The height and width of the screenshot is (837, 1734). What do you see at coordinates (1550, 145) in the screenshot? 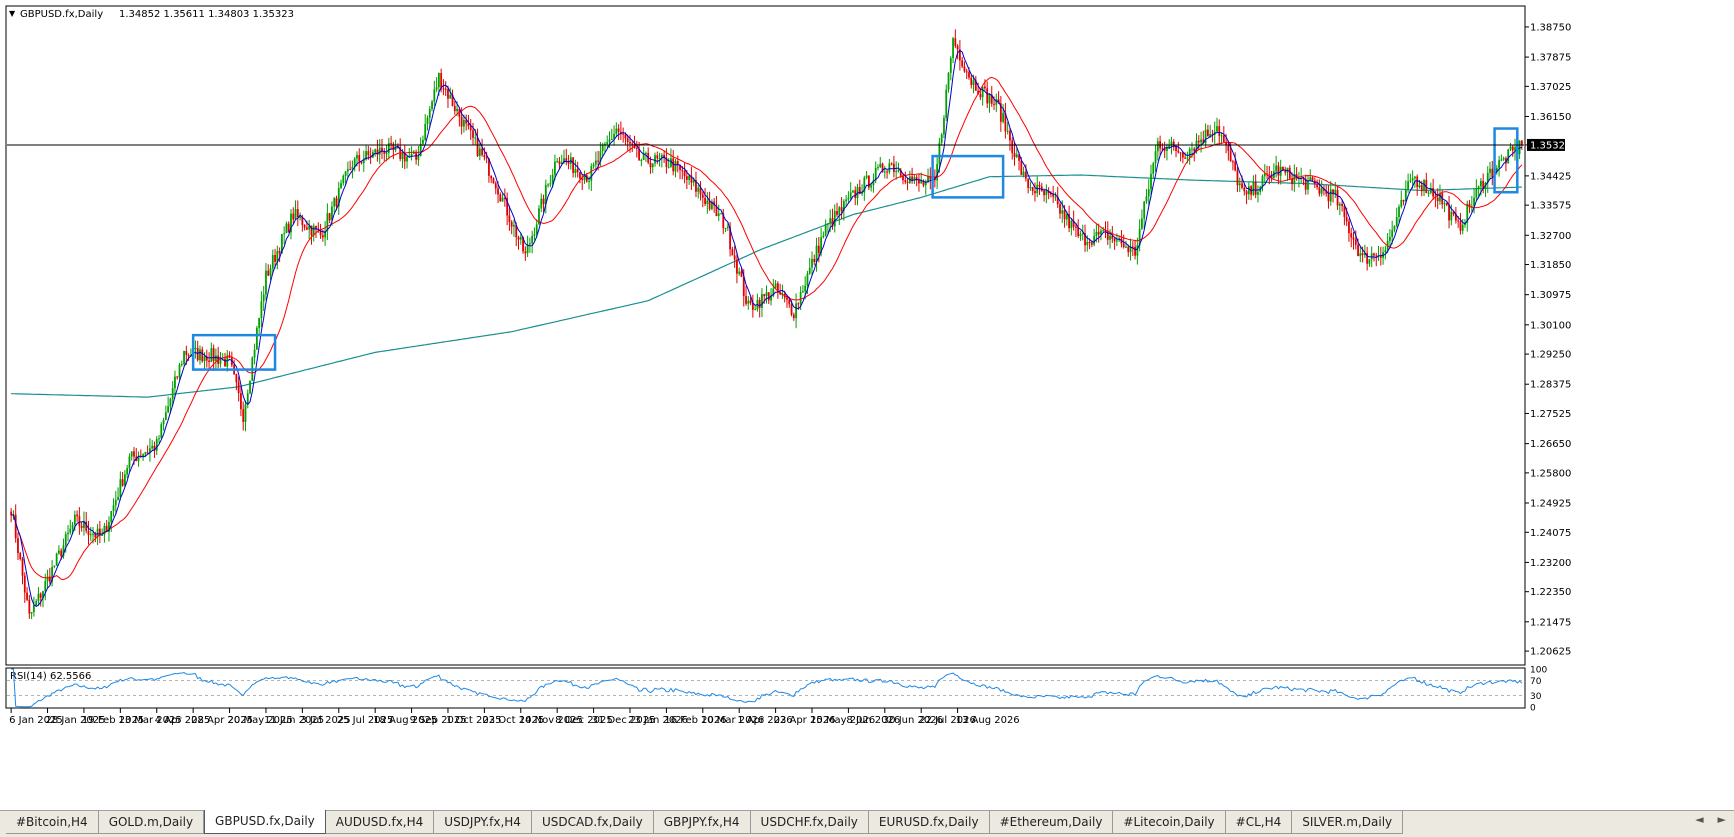
I see `price-tick-label: 1.35323` at bounding box center [1550, 145].